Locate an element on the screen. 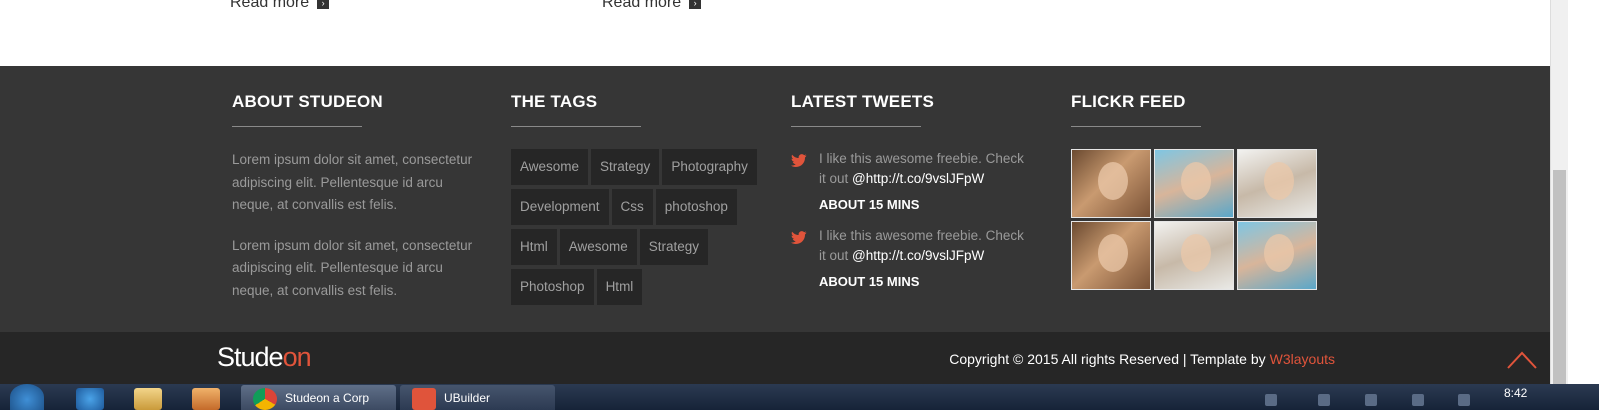  network-icon is located at coordinates (1464, 400).